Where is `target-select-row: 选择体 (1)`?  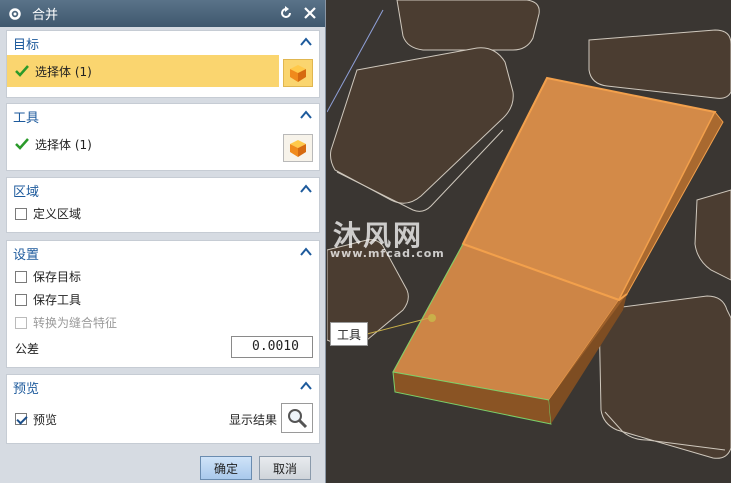
target-select-row: 选择体 (1) is located at coordinates (143, 71).